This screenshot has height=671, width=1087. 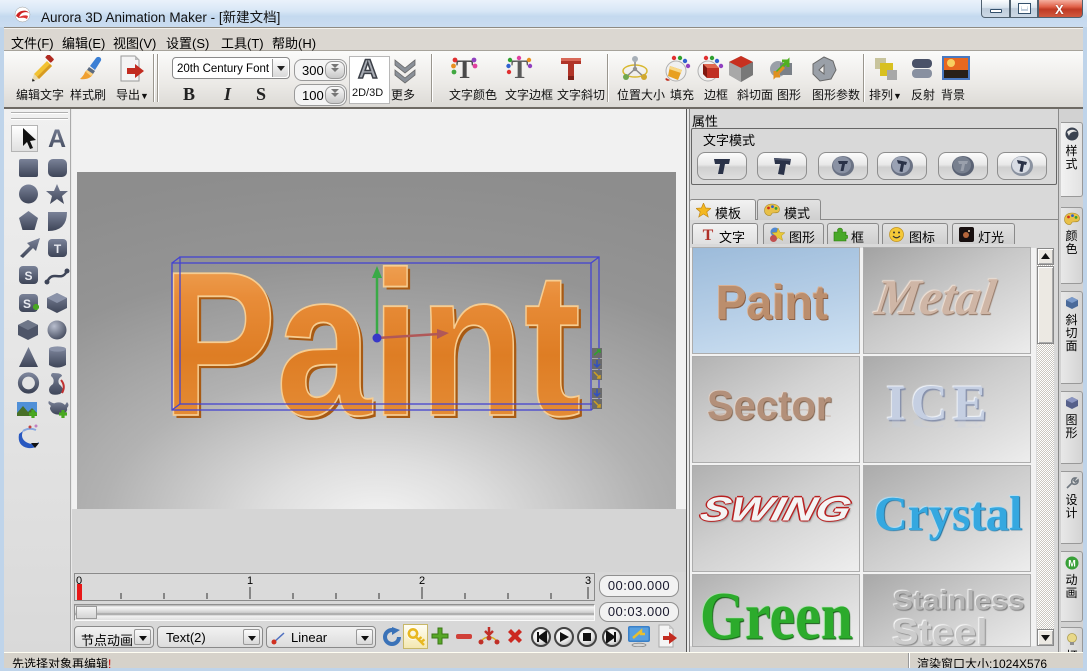 I want to click on svg-text: A, so click(x=57, y=139).